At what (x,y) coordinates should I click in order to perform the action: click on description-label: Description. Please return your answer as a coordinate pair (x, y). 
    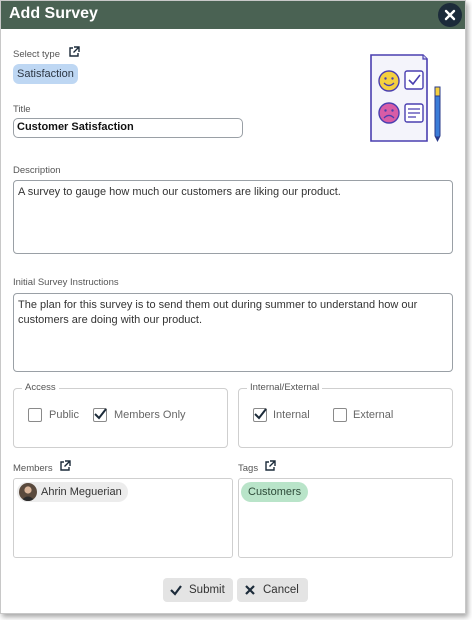
    Looking at the image, I should click on (37, 170).